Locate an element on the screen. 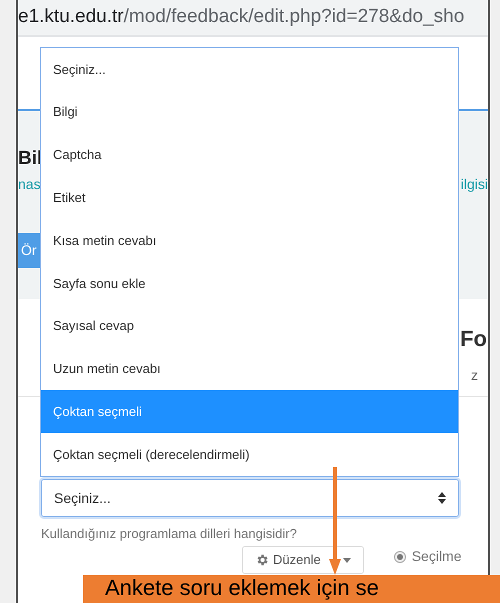  edit-button: Düzenle is located at coordinates (303, 560).